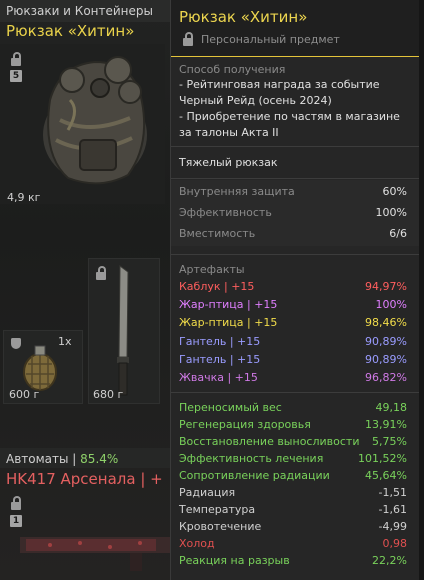 The height and width of the screenshot is (580, 424). Describe the element at coordinates (95, 120) in the screenshot. I see `backpack-image` at that location.